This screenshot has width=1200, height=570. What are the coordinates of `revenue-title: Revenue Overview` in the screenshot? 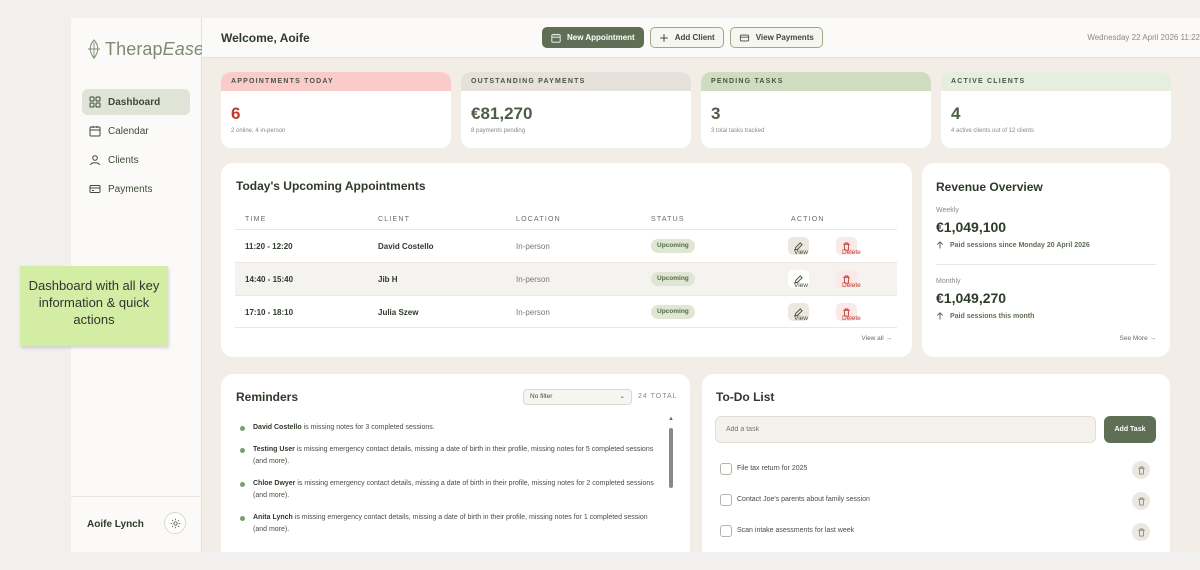 It's located at (989, 187).